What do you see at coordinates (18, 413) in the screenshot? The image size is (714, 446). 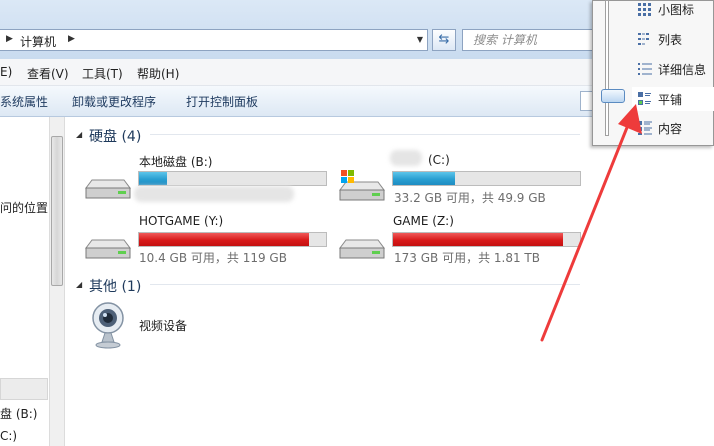 I see `nav-item-drive-b: 盘 (B:)` at bounding box center [18, 413].